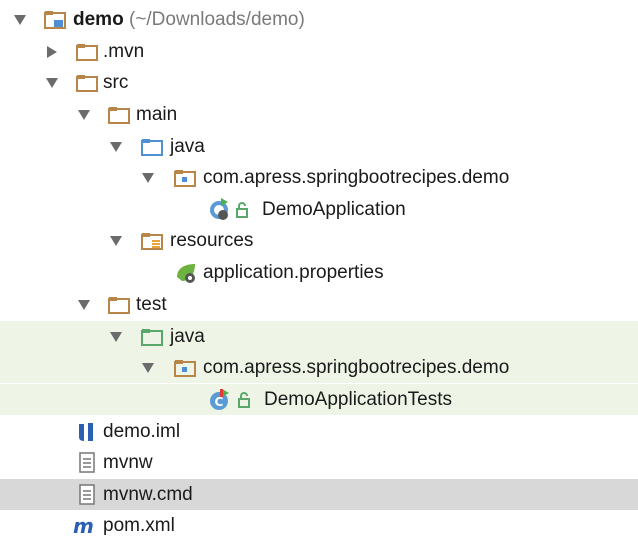 The width and height of the screenshot is (638, 541). What do you see at coordinates (319, 525) in the screenshot?
I see `tree-node-pom-xml: m pom.xml` at bounding box center [319, 525].